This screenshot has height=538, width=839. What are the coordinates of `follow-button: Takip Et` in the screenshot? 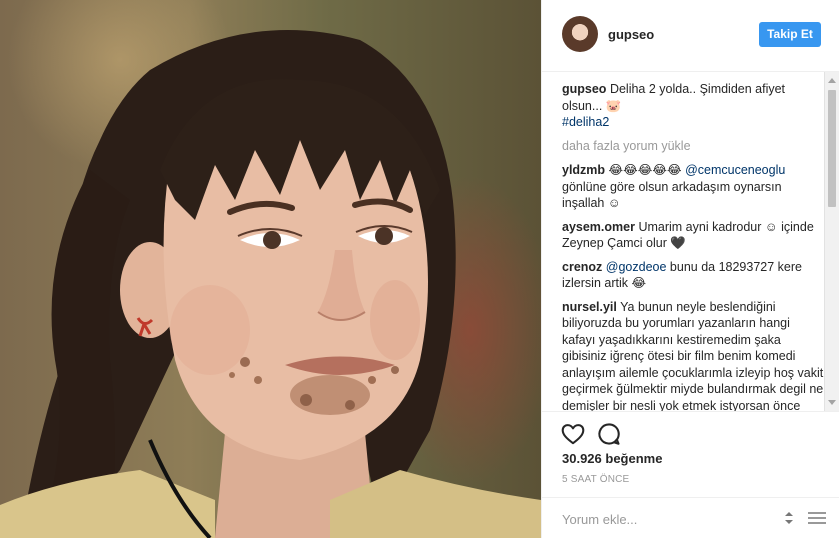 It's located at (790, 34).